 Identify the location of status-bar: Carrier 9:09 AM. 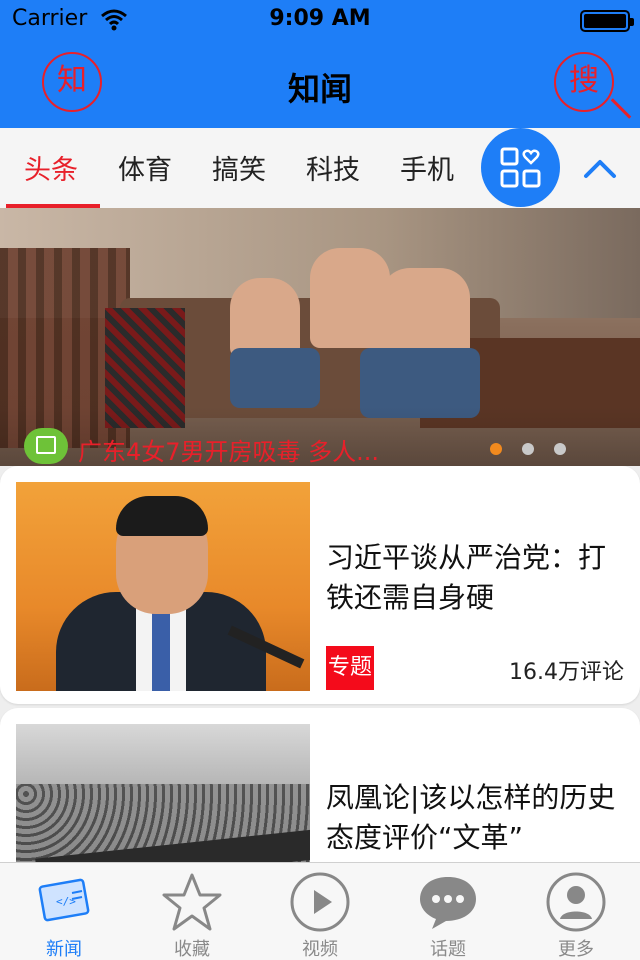
(320, 20).